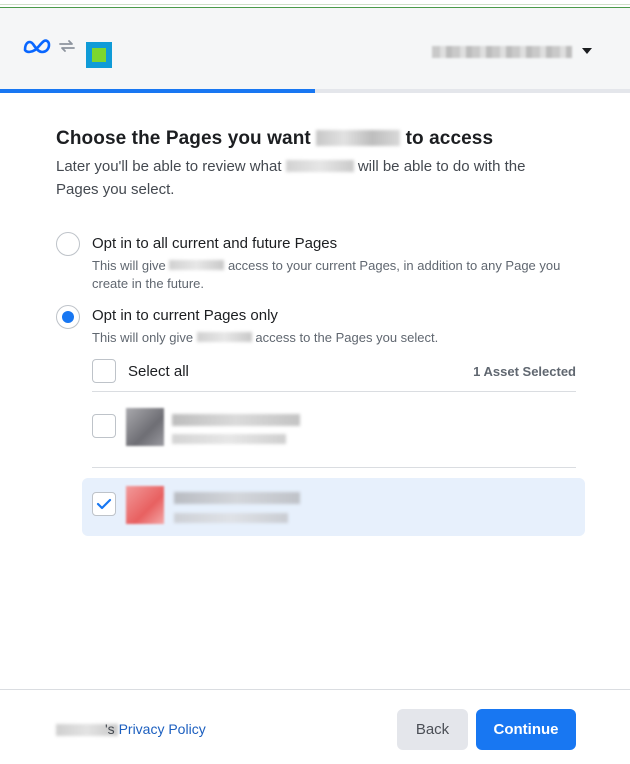  Describe the element at coordinates (449, 138) in the screenshot. I see `title-text-end: to access` at that location.